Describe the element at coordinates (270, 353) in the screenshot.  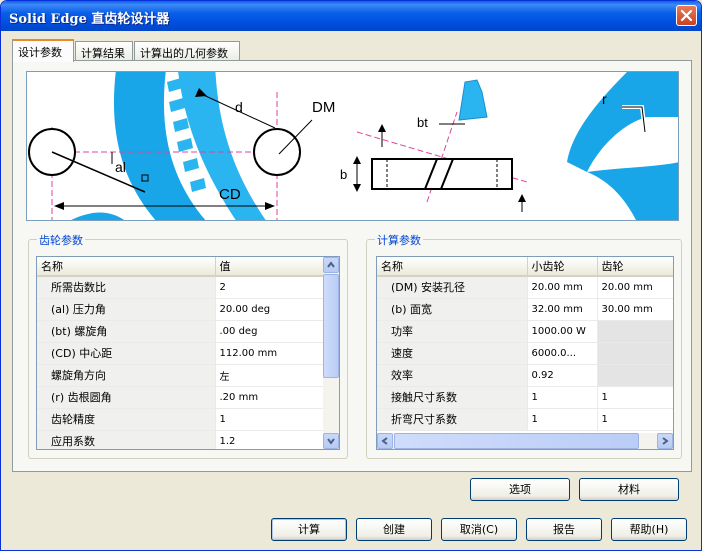
I see `value-cell: 112.00 mm` at that location.